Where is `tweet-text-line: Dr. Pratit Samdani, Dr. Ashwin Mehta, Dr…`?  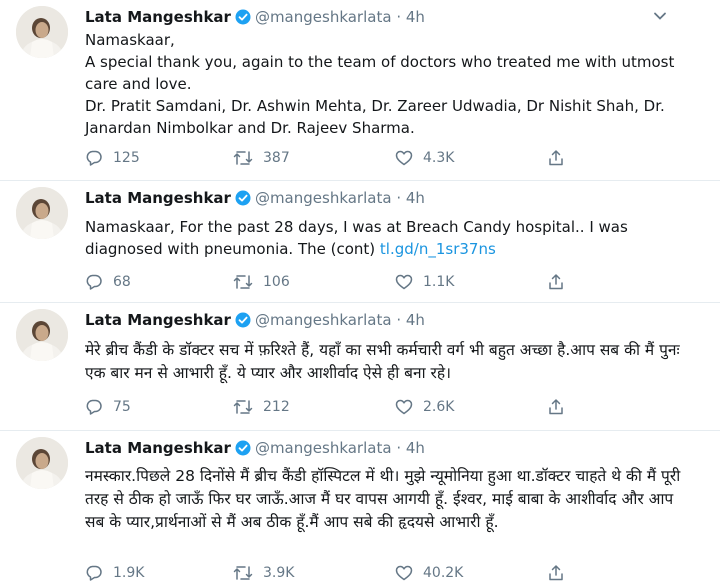
tweet-text-line: Dr. Pratit Samdani, Dr. Ashwin Mehta, Dr… is located at coordinates (375, 117).